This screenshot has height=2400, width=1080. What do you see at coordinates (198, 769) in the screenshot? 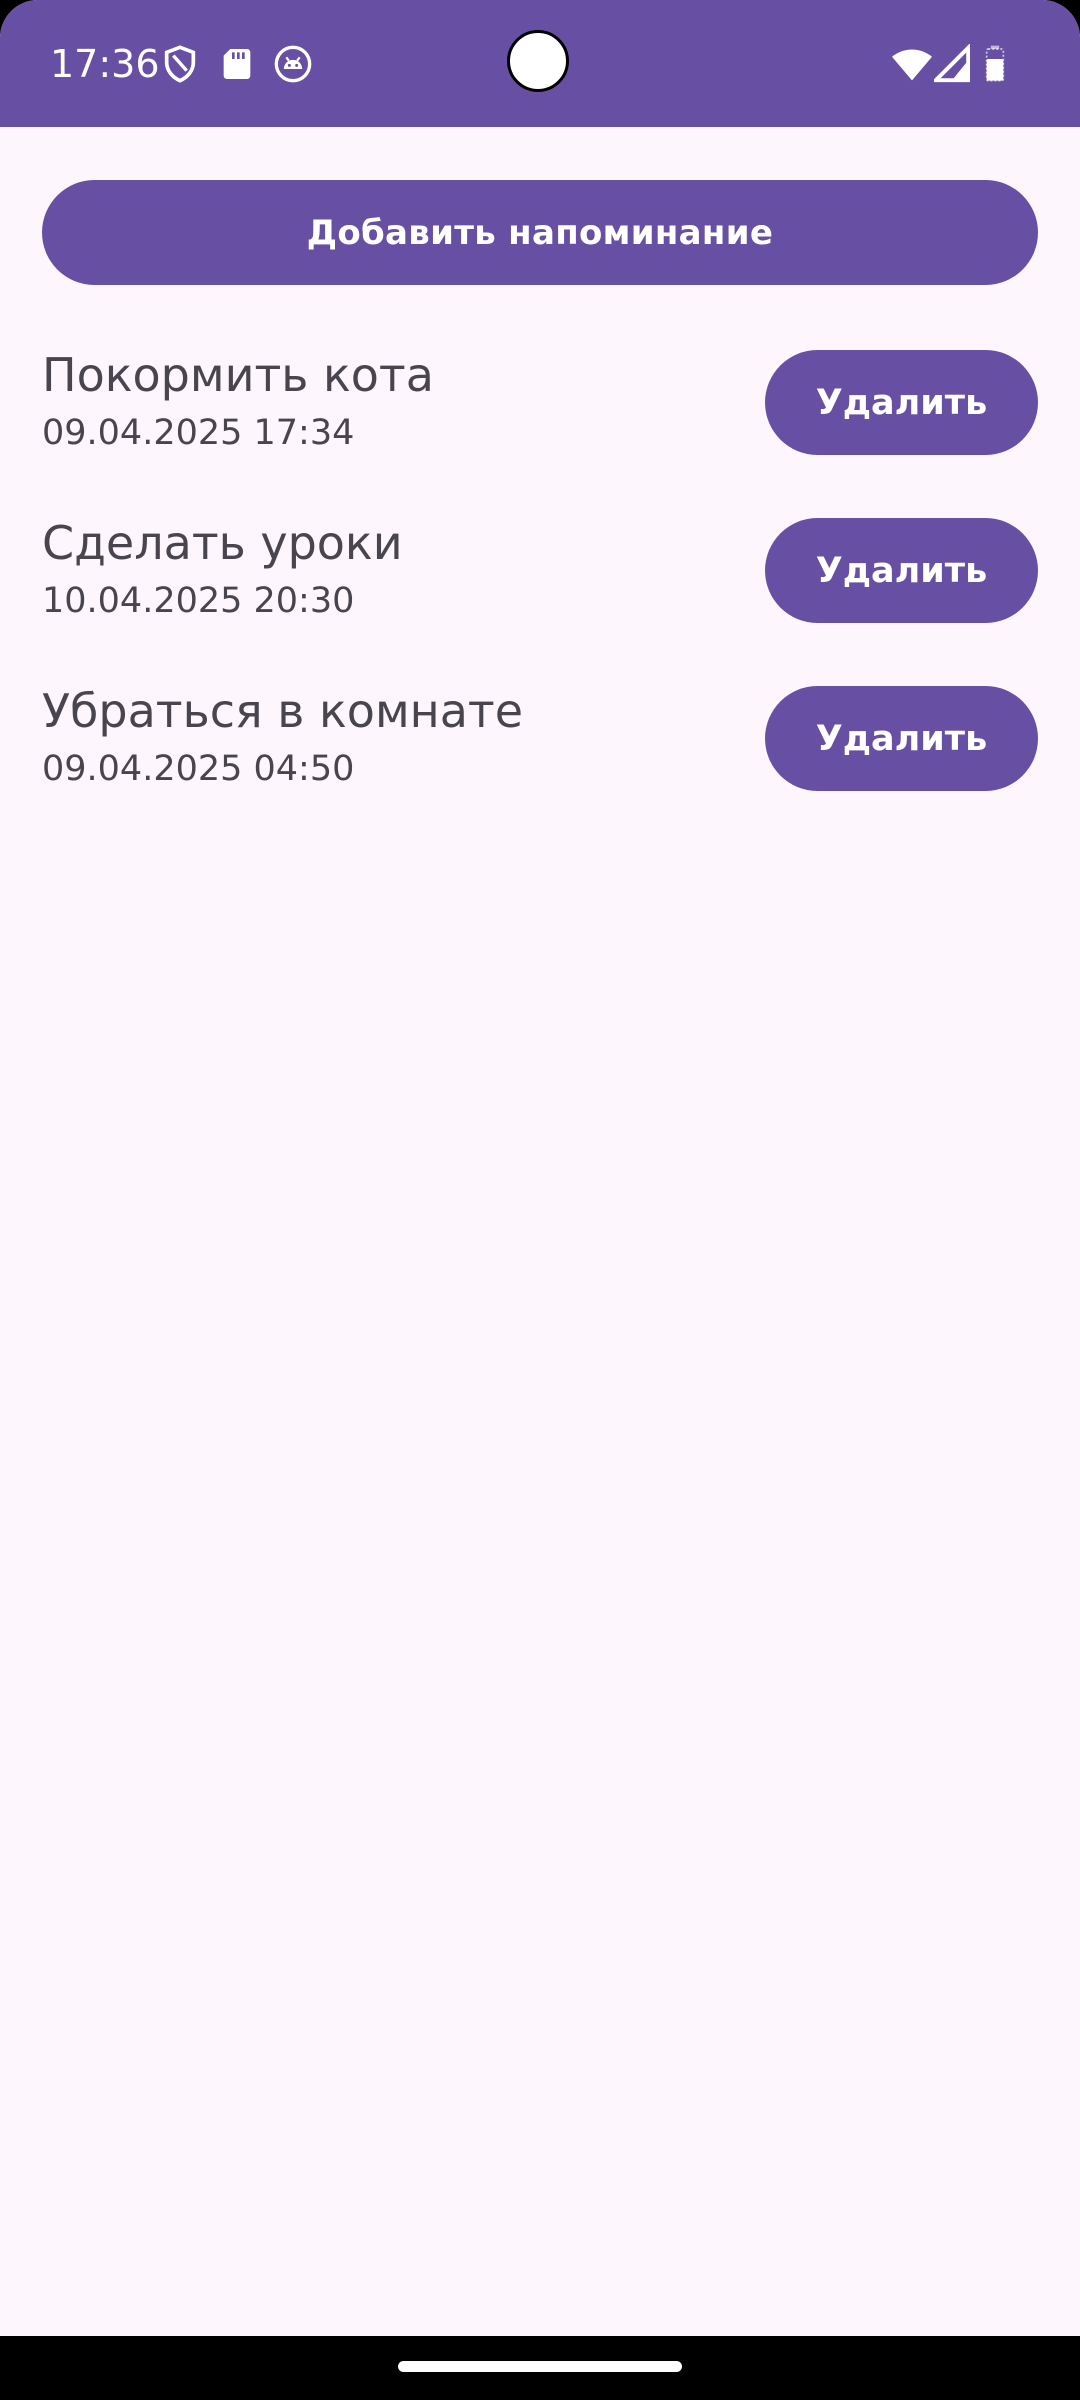
I see `reminder-datetime: 09.04.2025 04:50` at bounding box center [198, 769].